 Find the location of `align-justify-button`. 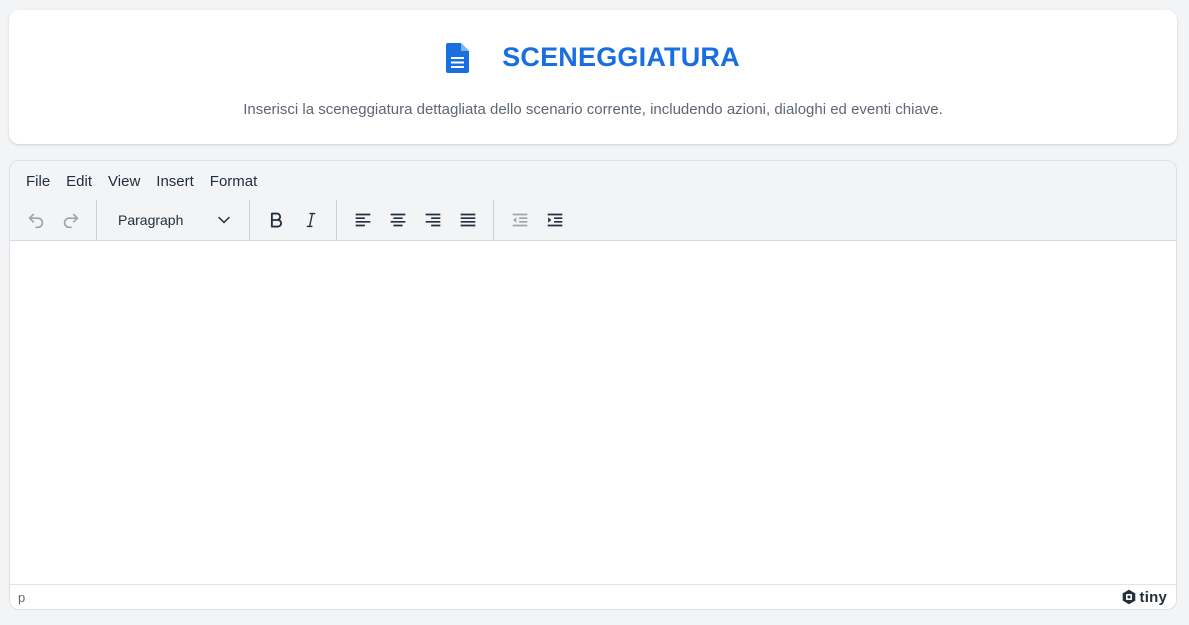

align-justify-button is located at coordinates (468, 220).